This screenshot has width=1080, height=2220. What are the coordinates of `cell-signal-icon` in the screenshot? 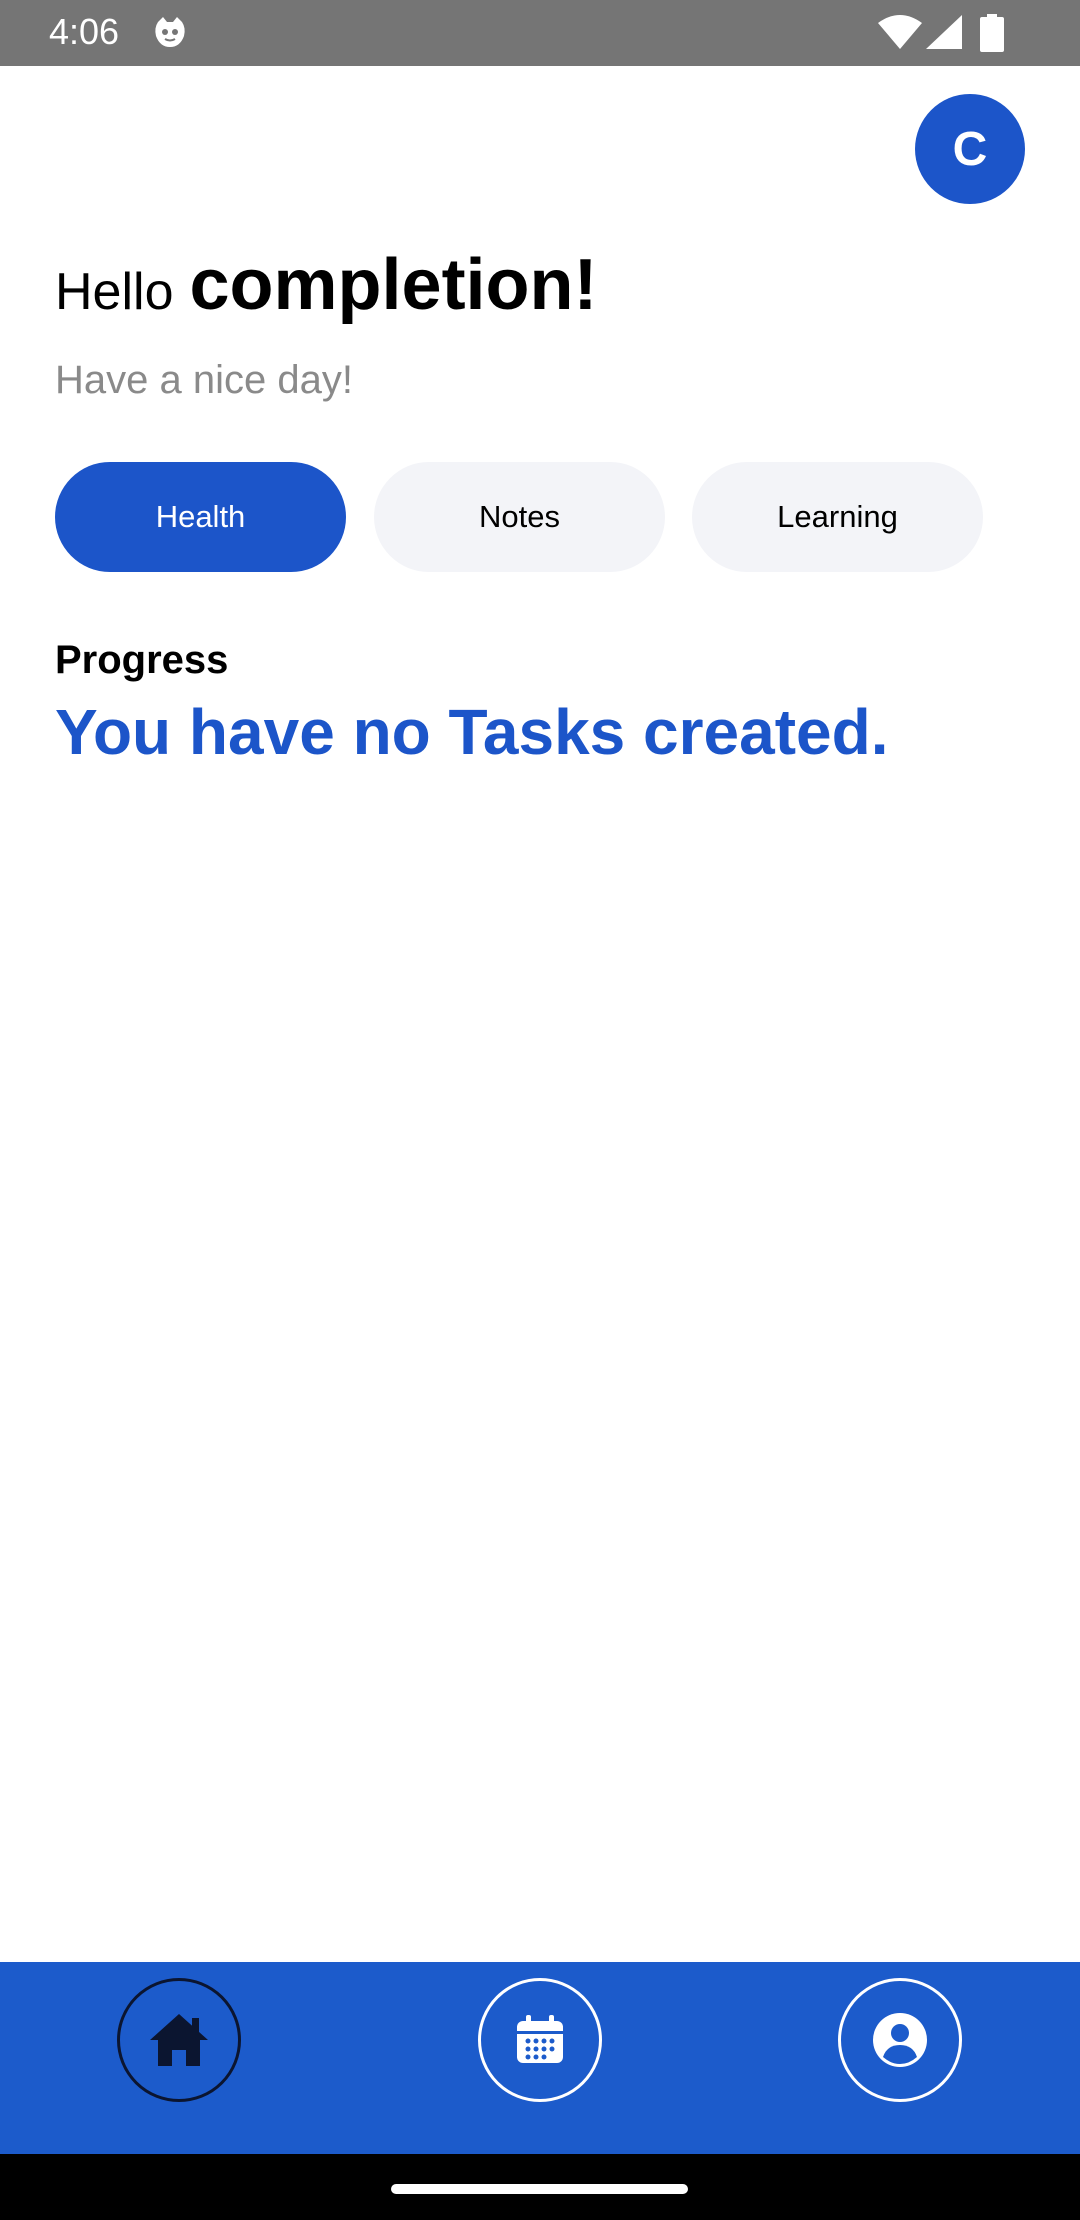 It's located at (944, 32).